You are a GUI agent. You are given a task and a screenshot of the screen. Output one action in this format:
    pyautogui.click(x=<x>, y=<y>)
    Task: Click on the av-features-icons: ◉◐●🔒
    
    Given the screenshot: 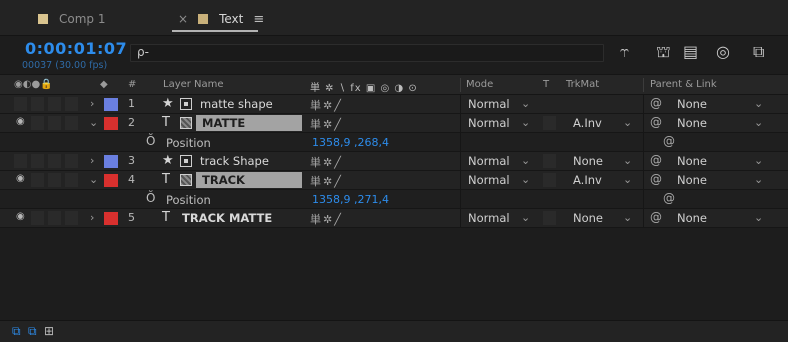 What is the action you would take?
    pyautogui.click(x=33, y=84)
    